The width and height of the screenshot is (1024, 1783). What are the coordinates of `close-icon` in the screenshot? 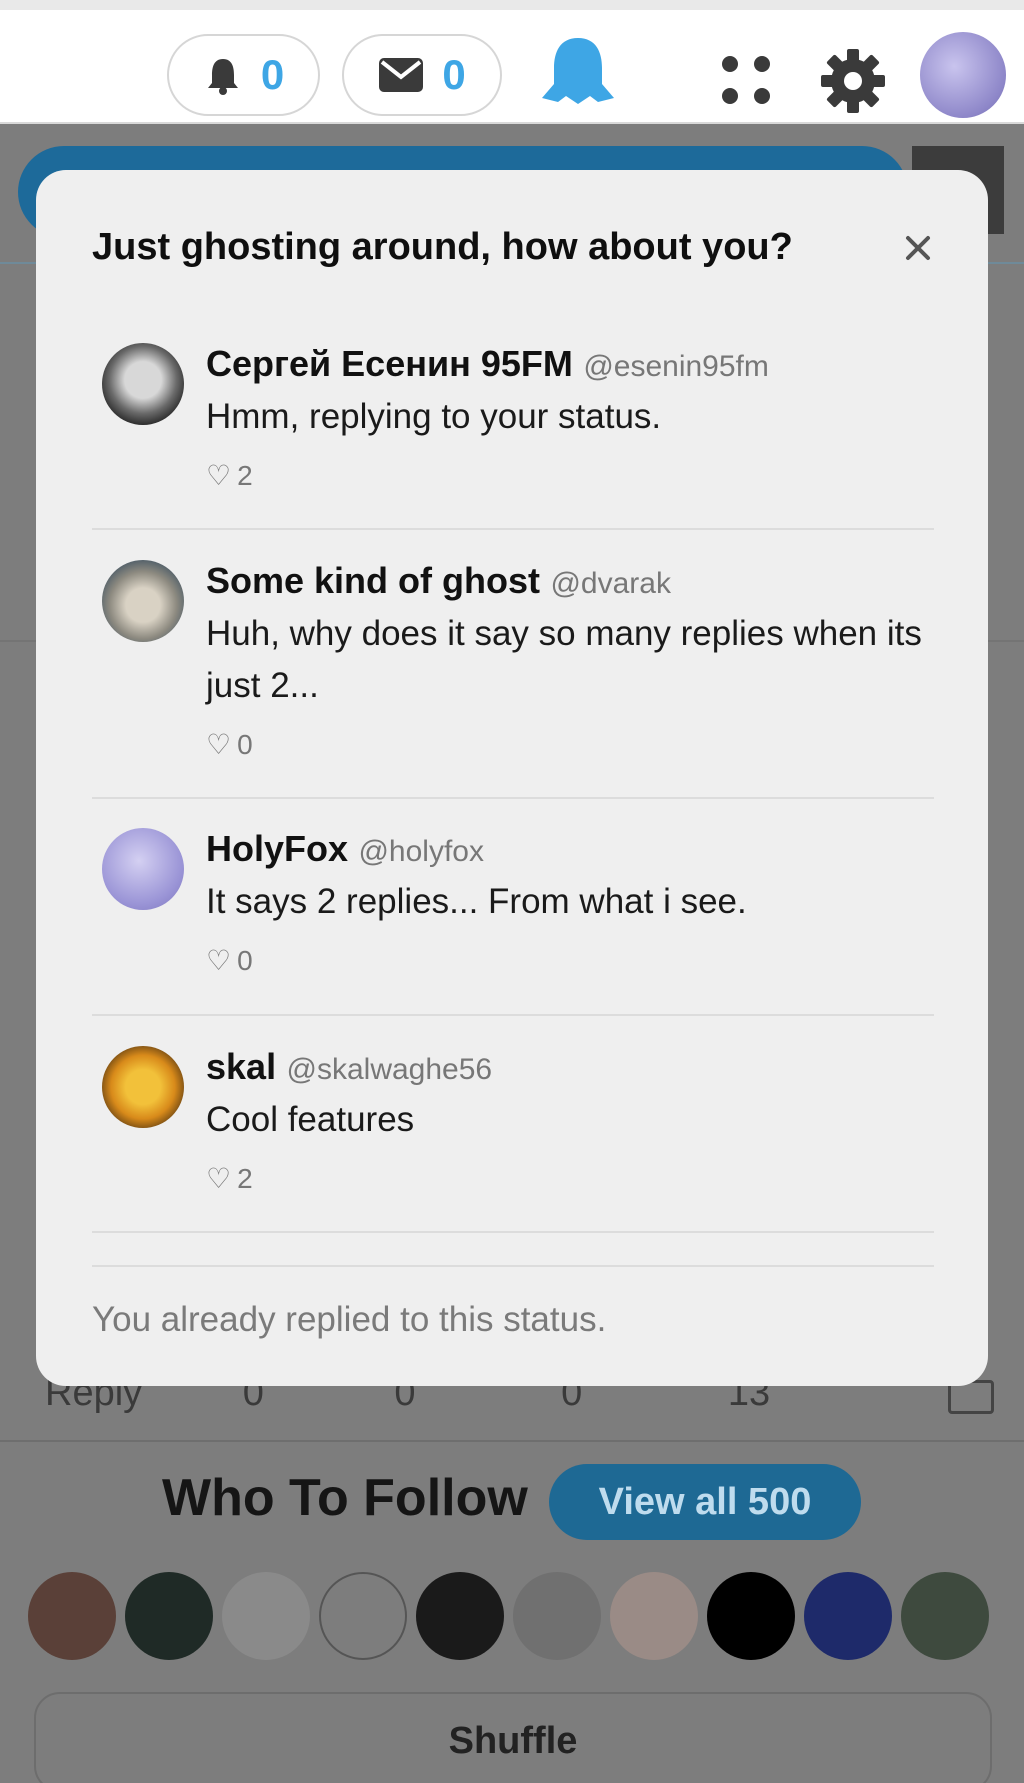 It's located at (918, 248).